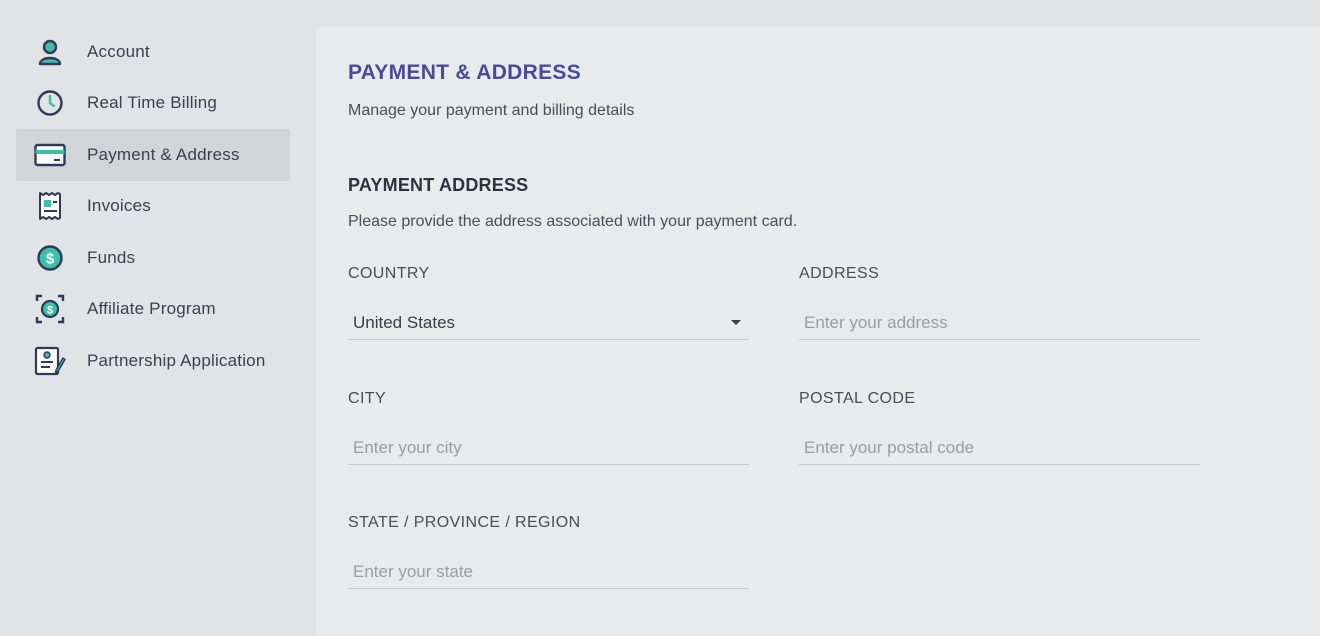  What do you see at coordinates (153, 52) in the screenshot?
I see `sidebar-item-account: Account` at bounding box center [153, 52].